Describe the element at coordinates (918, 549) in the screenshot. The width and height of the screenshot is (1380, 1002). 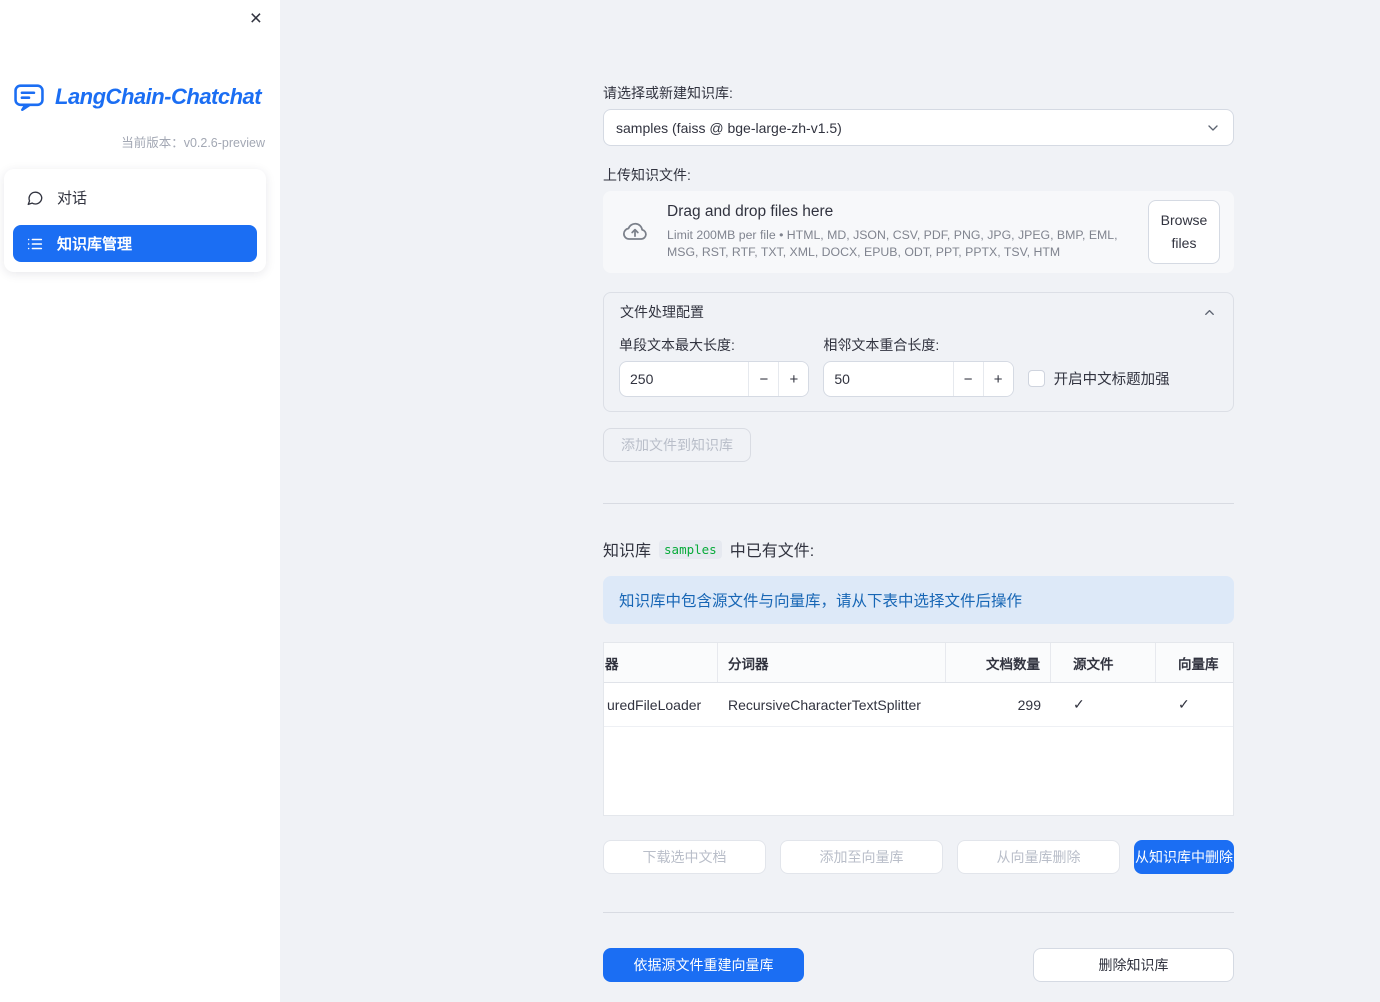
I see `existing-files-heading: 知识库 samples 中已有文件:` at that location.